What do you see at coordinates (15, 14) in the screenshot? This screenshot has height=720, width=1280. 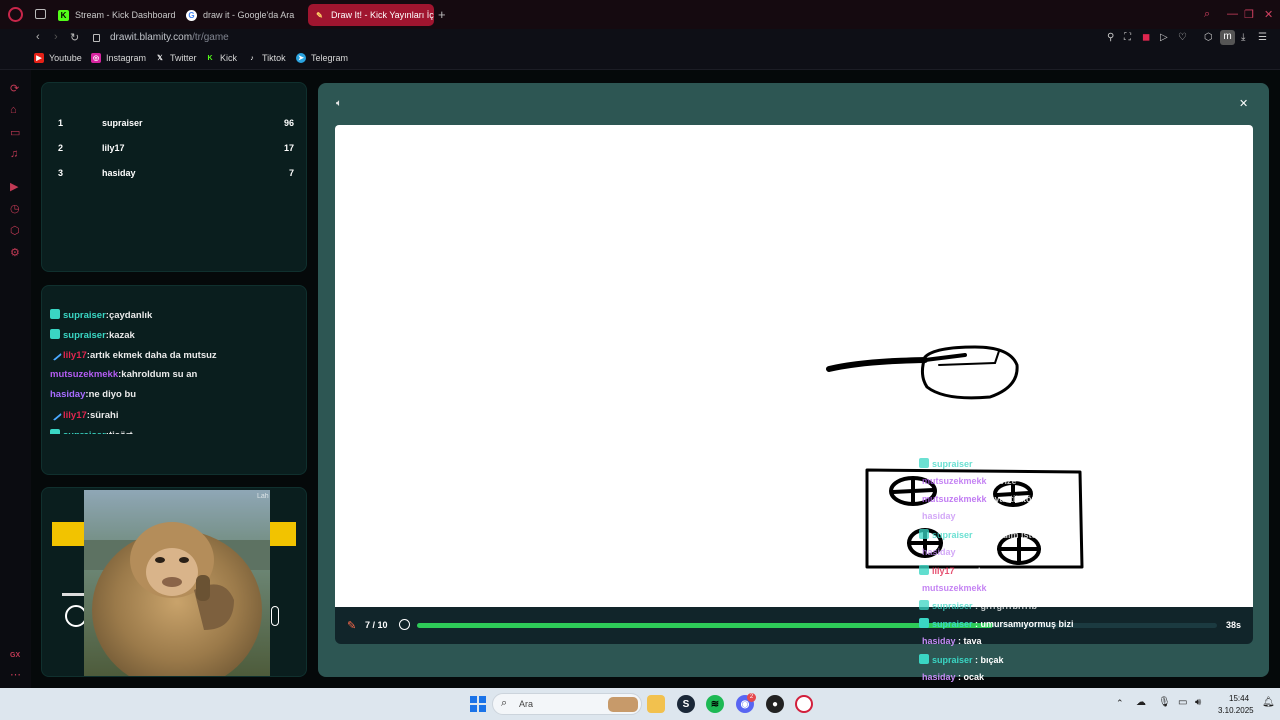 I see `opera-logo-icon` at bounding box center [15, 14].